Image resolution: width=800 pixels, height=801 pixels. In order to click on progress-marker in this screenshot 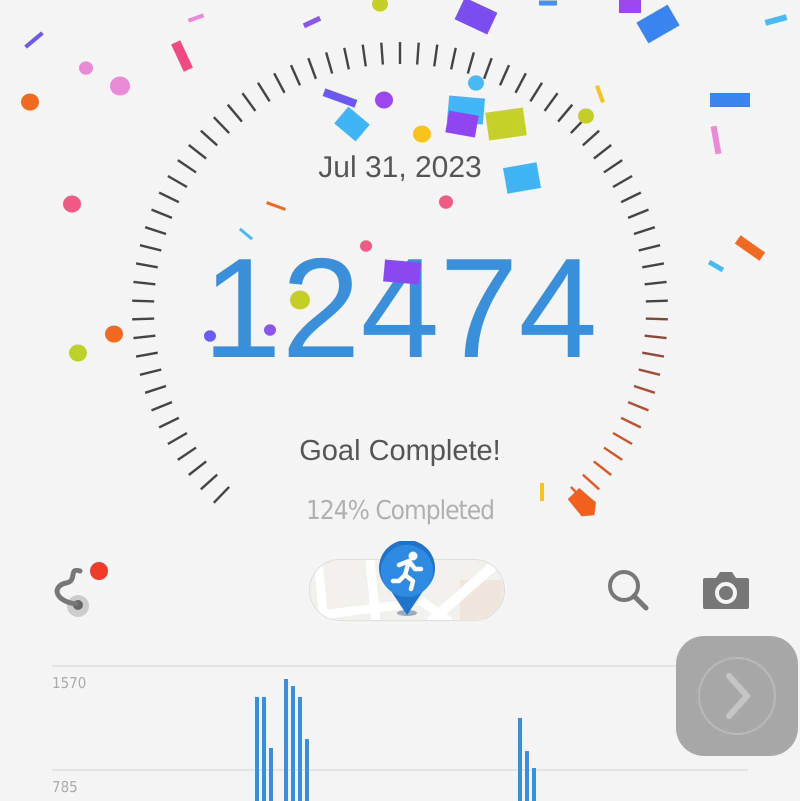, I will do `click(582, 502)`.